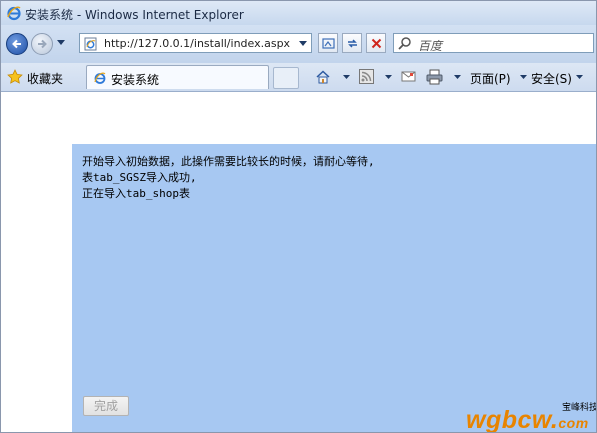  I want to click on back-arrow-icon, so click(16, 44).